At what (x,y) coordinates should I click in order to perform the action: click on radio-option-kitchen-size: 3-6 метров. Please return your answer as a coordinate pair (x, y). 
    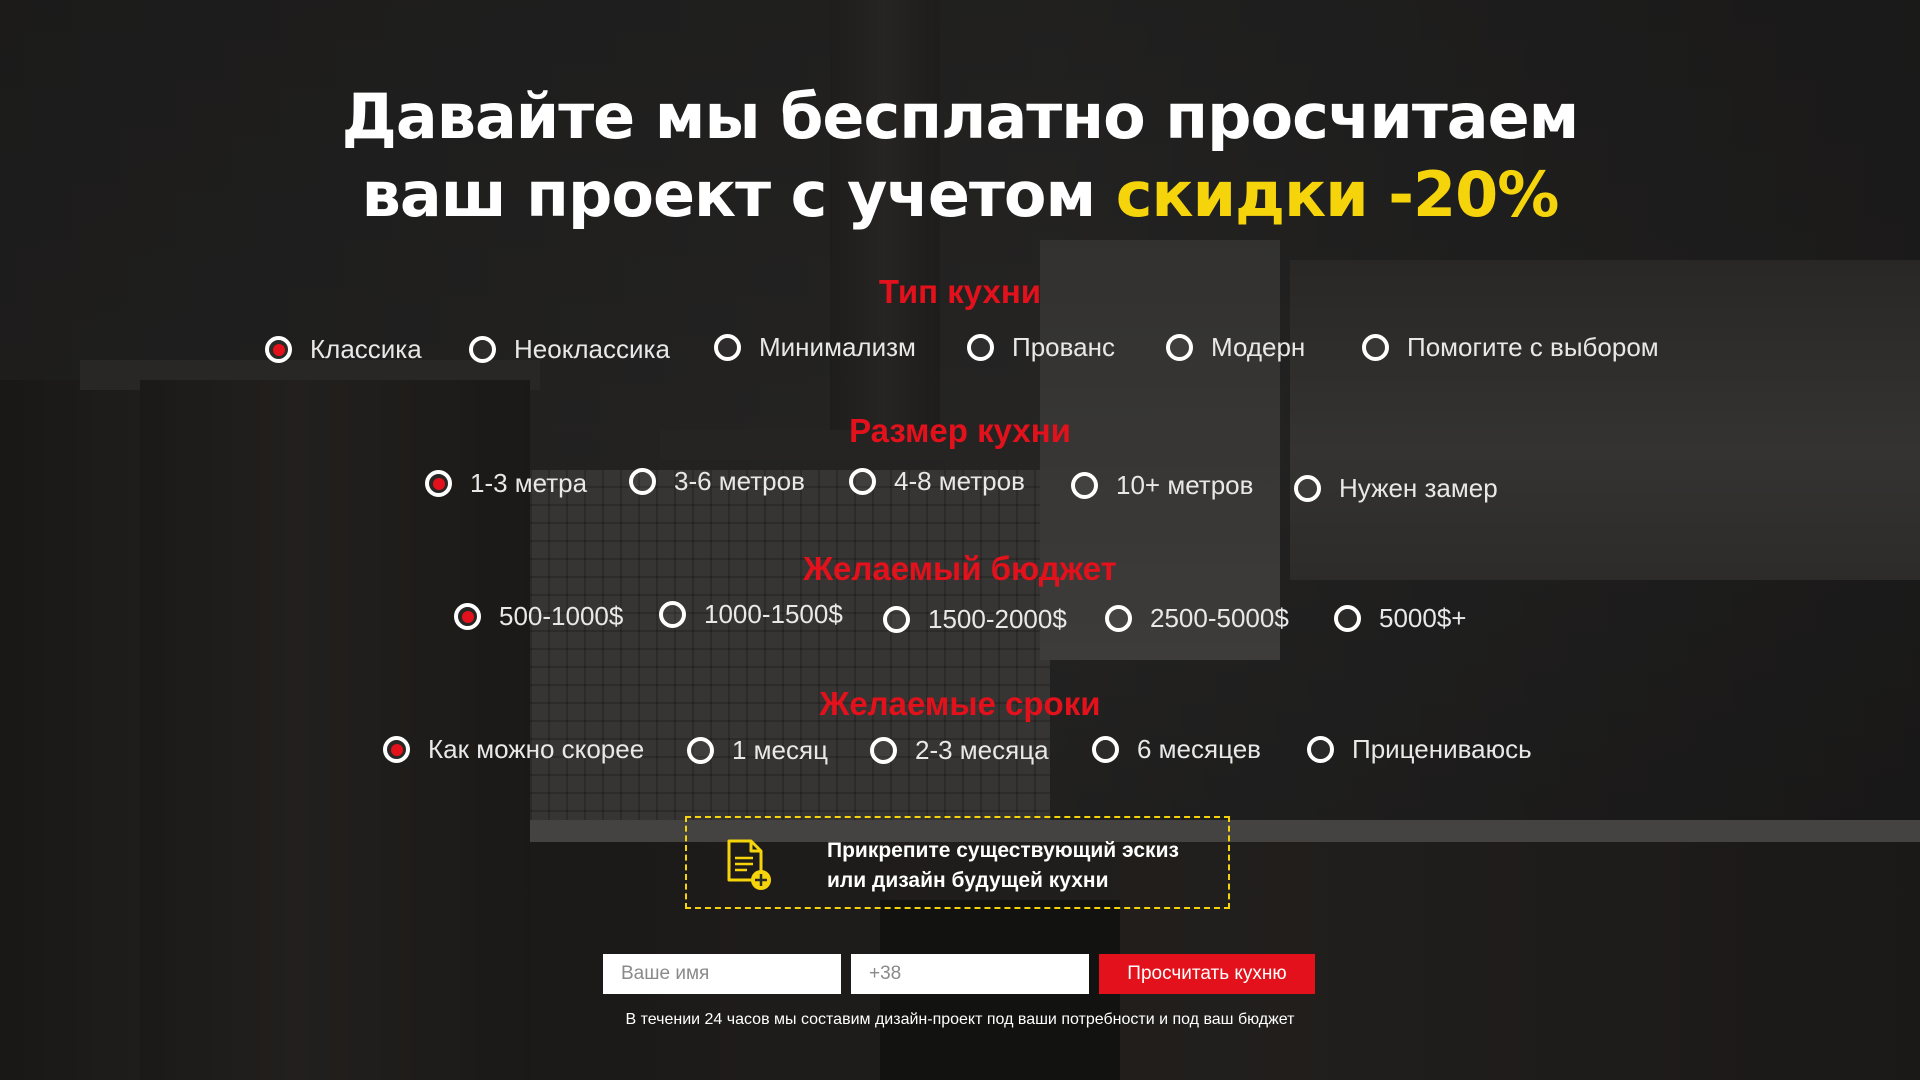
    Looking at the image, I should click on (717, 481).